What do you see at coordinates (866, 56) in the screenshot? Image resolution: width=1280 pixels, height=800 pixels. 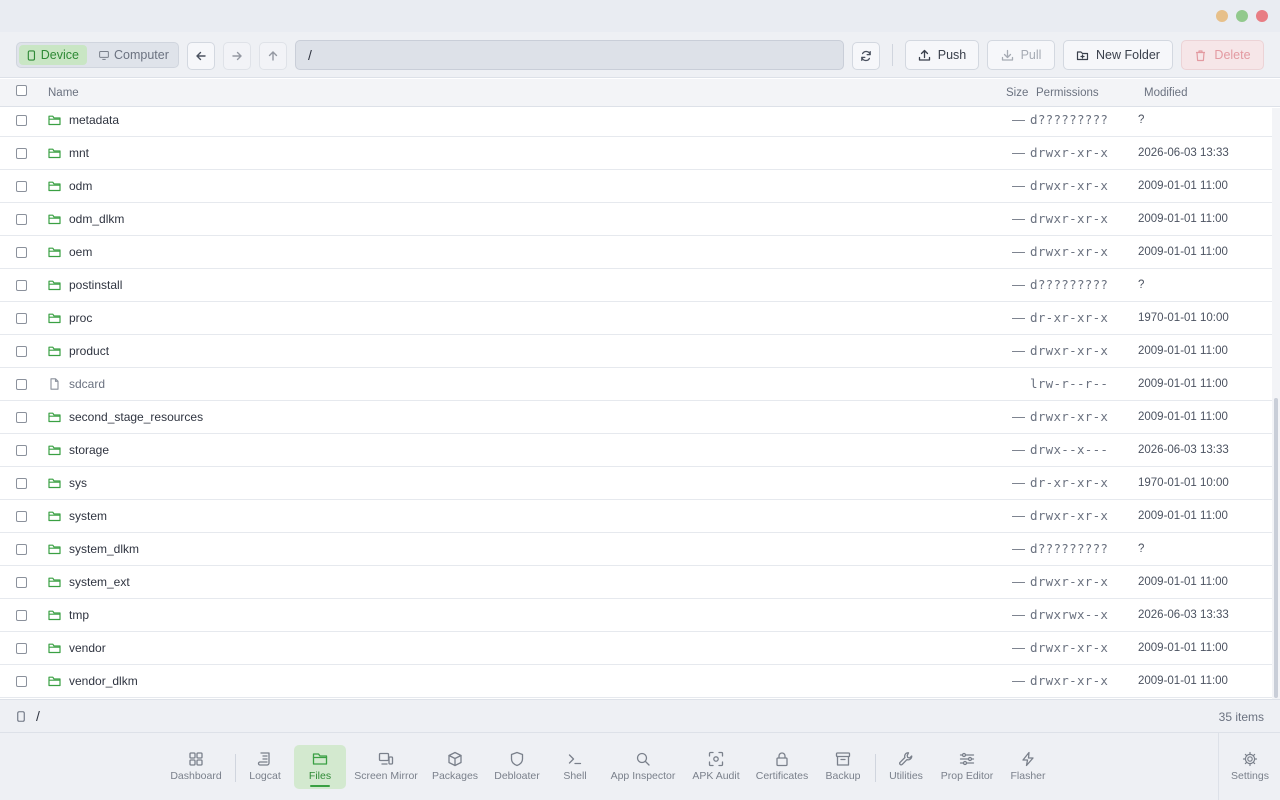 I see `refresh-button` at bounding box center [866, 56].